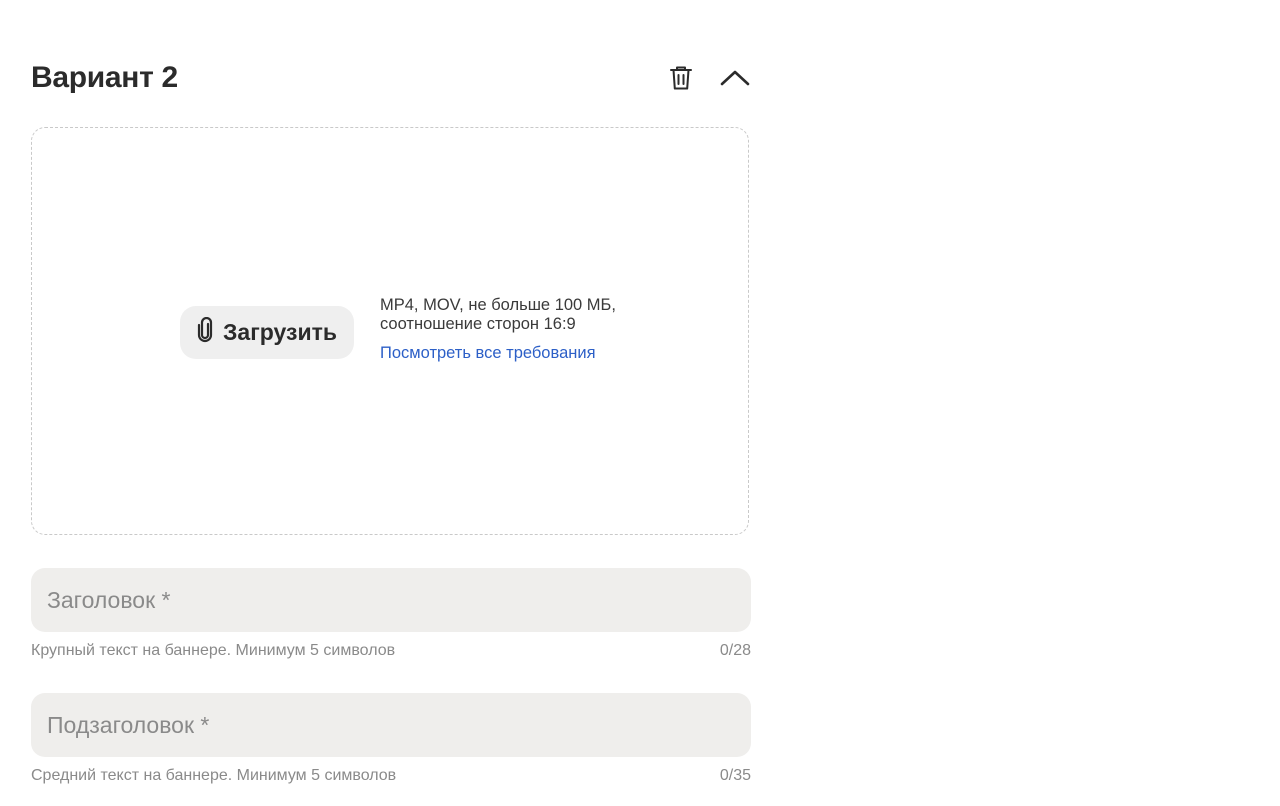  I want to click on subheadline-field, so click(391, 725).